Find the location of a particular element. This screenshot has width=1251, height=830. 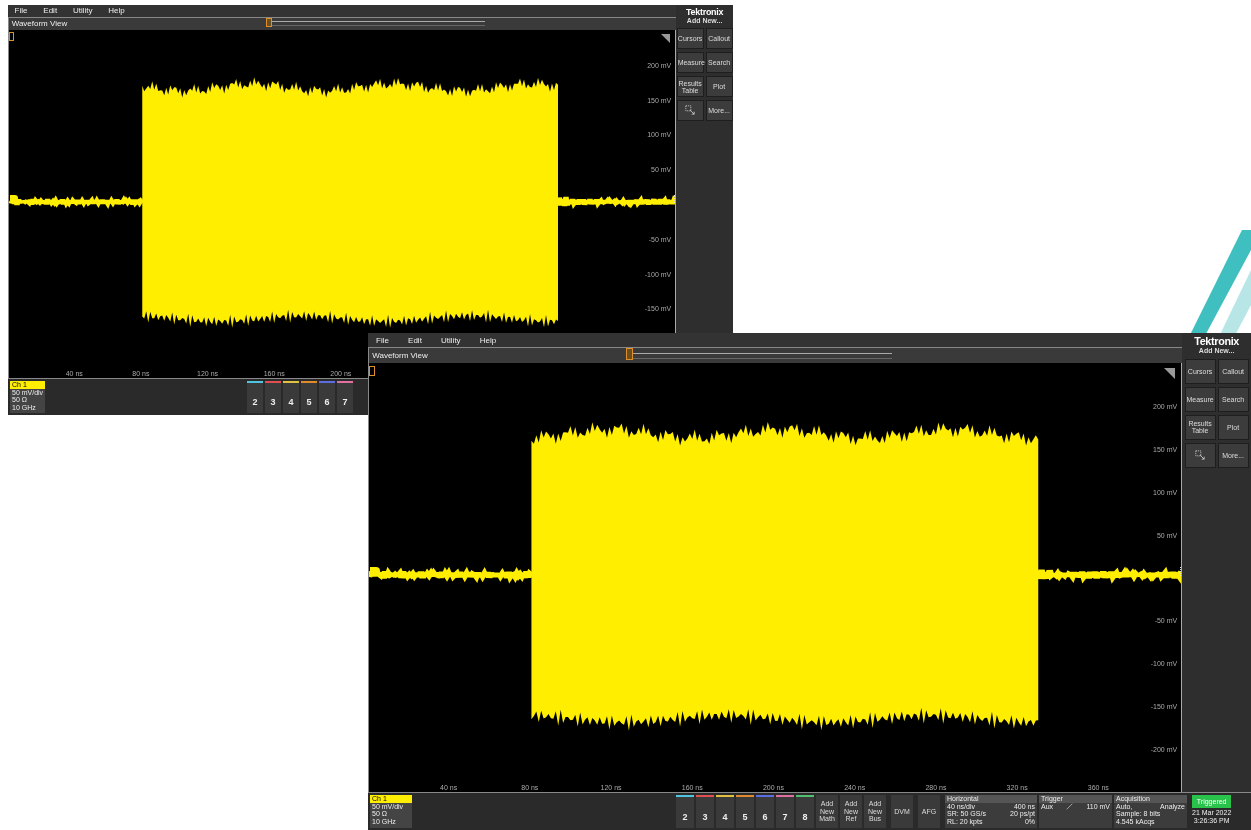

overview-track is located at coordinates (376, 24).